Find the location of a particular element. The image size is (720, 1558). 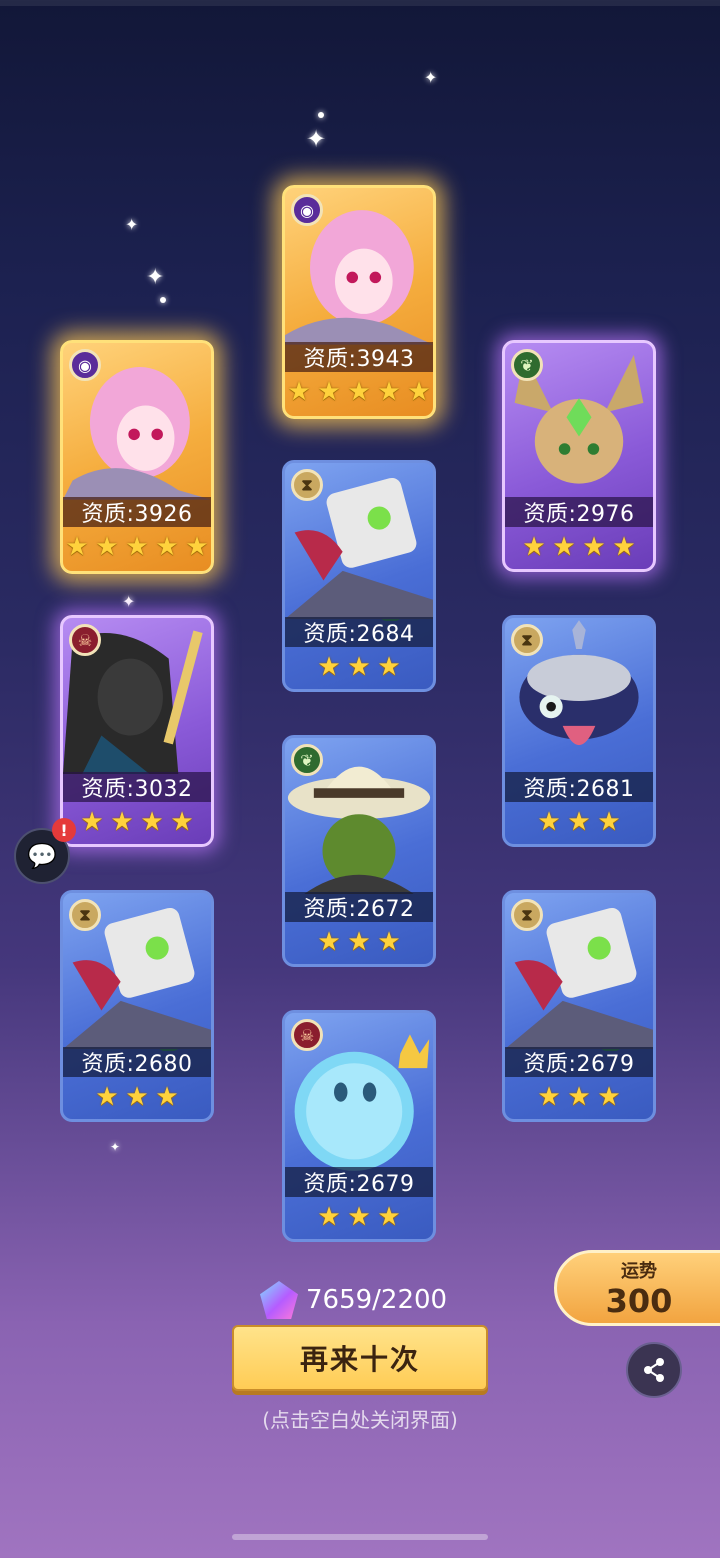

hero-card: ⧗ 资质:2684 ★ ★ ★ is located at coordinates (359, 576).